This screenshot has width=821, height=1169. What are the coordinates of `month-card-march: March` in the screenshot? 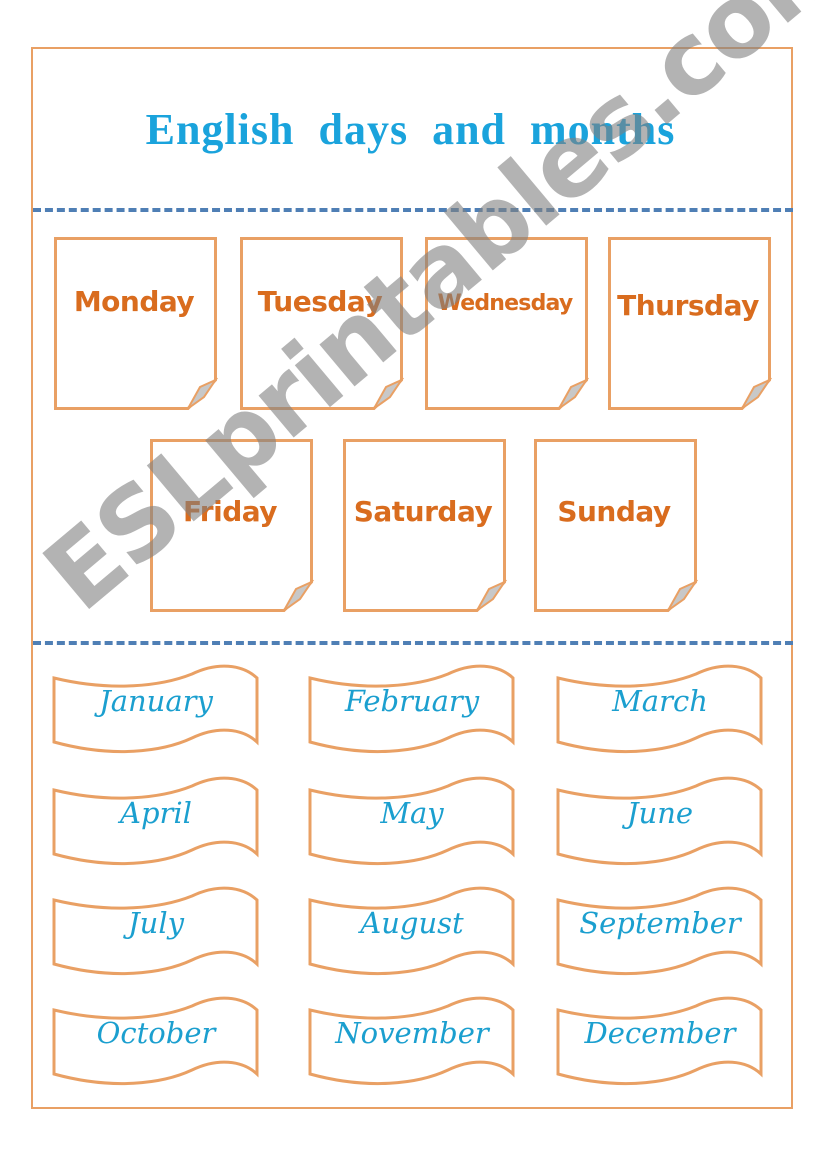 It's located at (660, 710).